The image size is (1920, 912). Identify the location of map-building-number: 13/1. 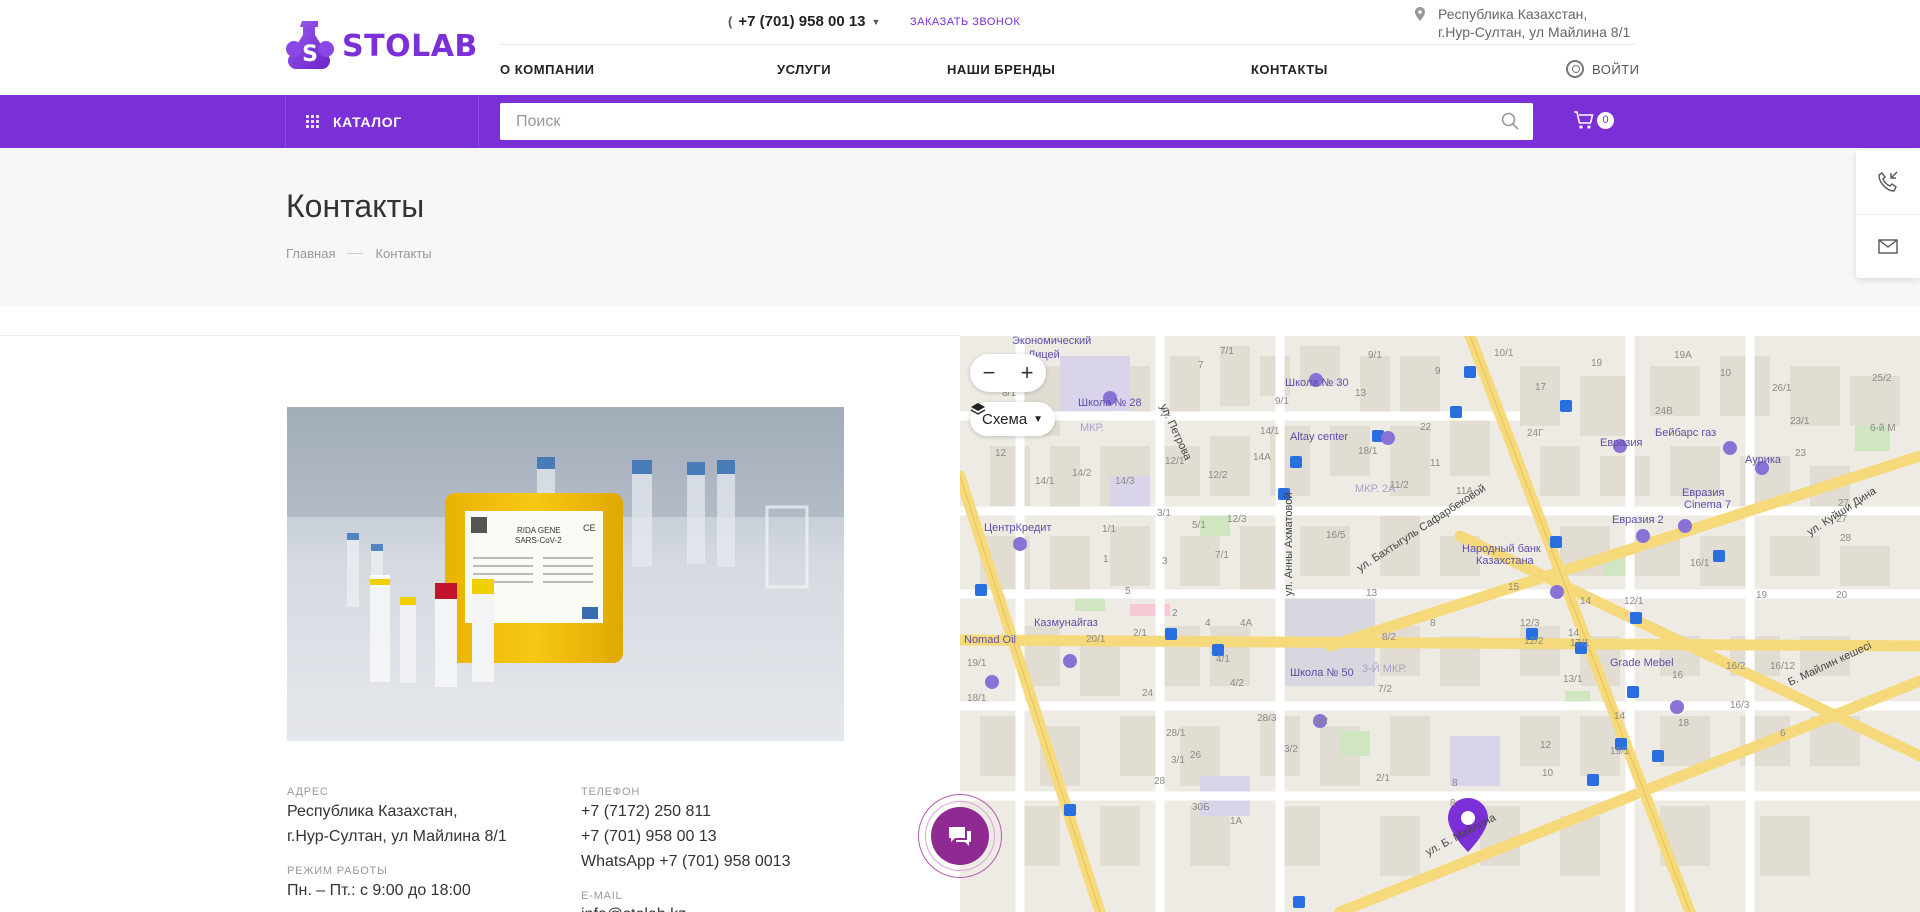
(1573, 679).